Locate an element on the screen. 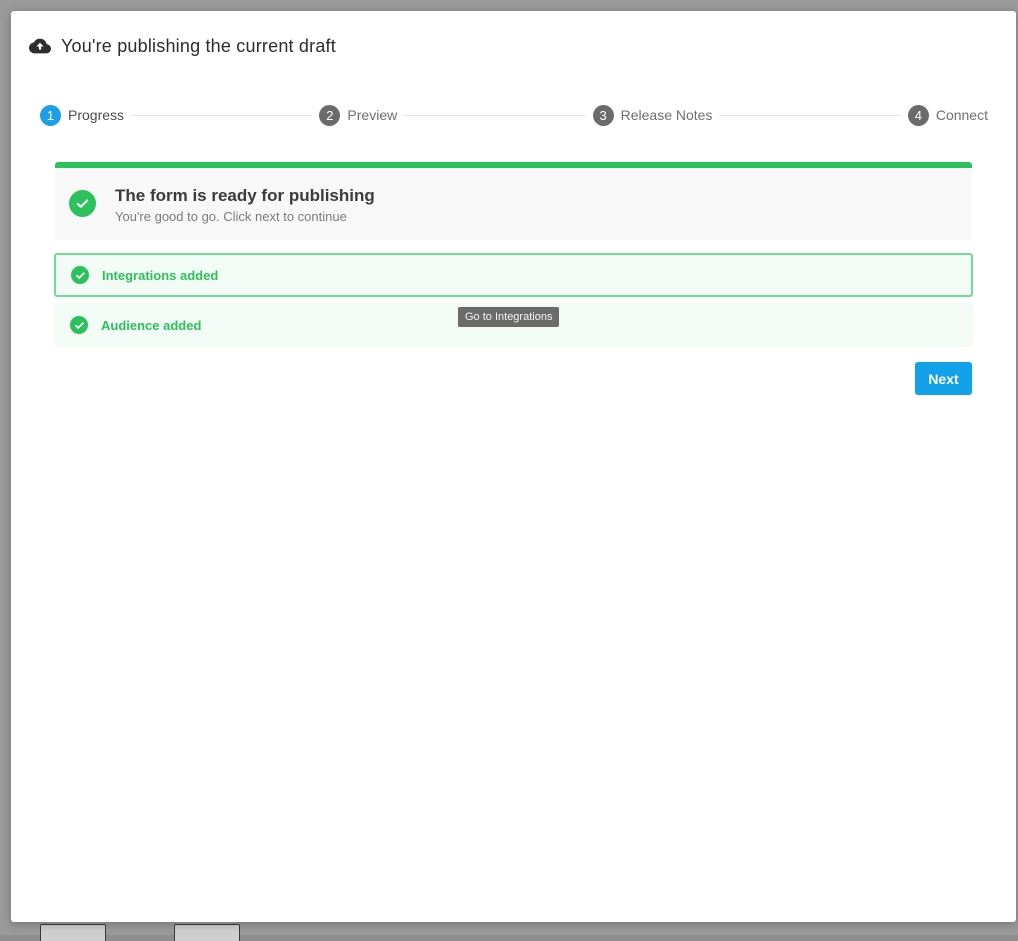 The image size is (1018, 941). dialog-title: You're publishing the current draft is located at coordinates (198, 45).